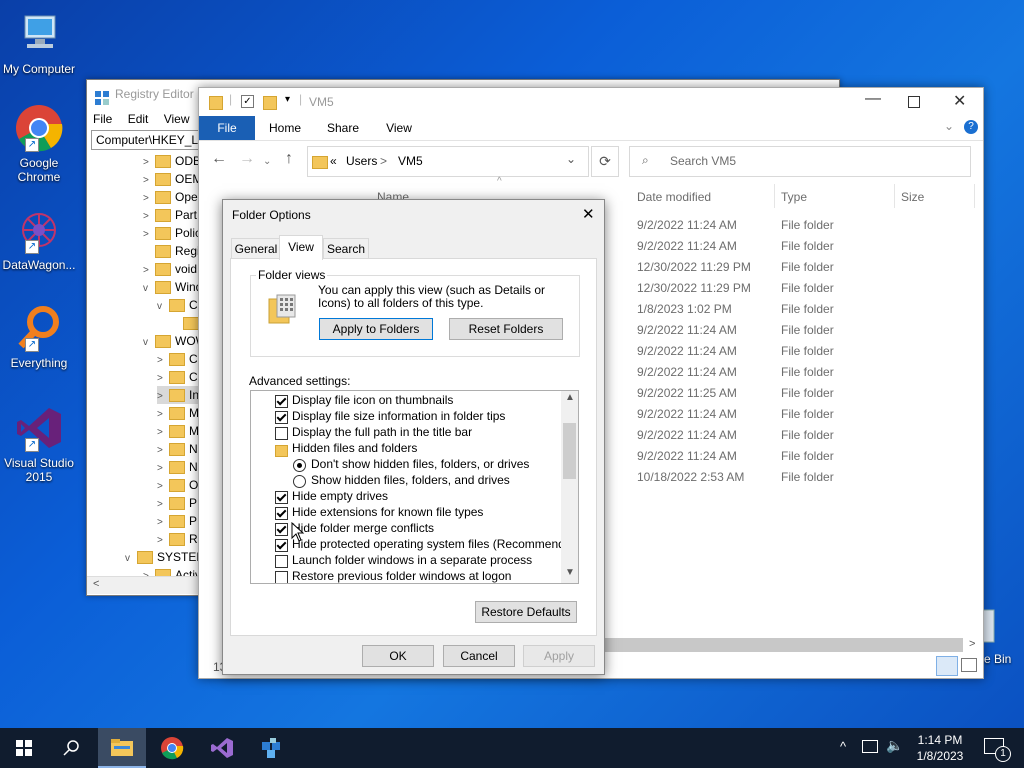 The width and height of the screenshot is (1024, 768). What do you see at coordinates (177, 119) in the screenshot?
I see `menu-view: View` at bounding box center [177, 119].